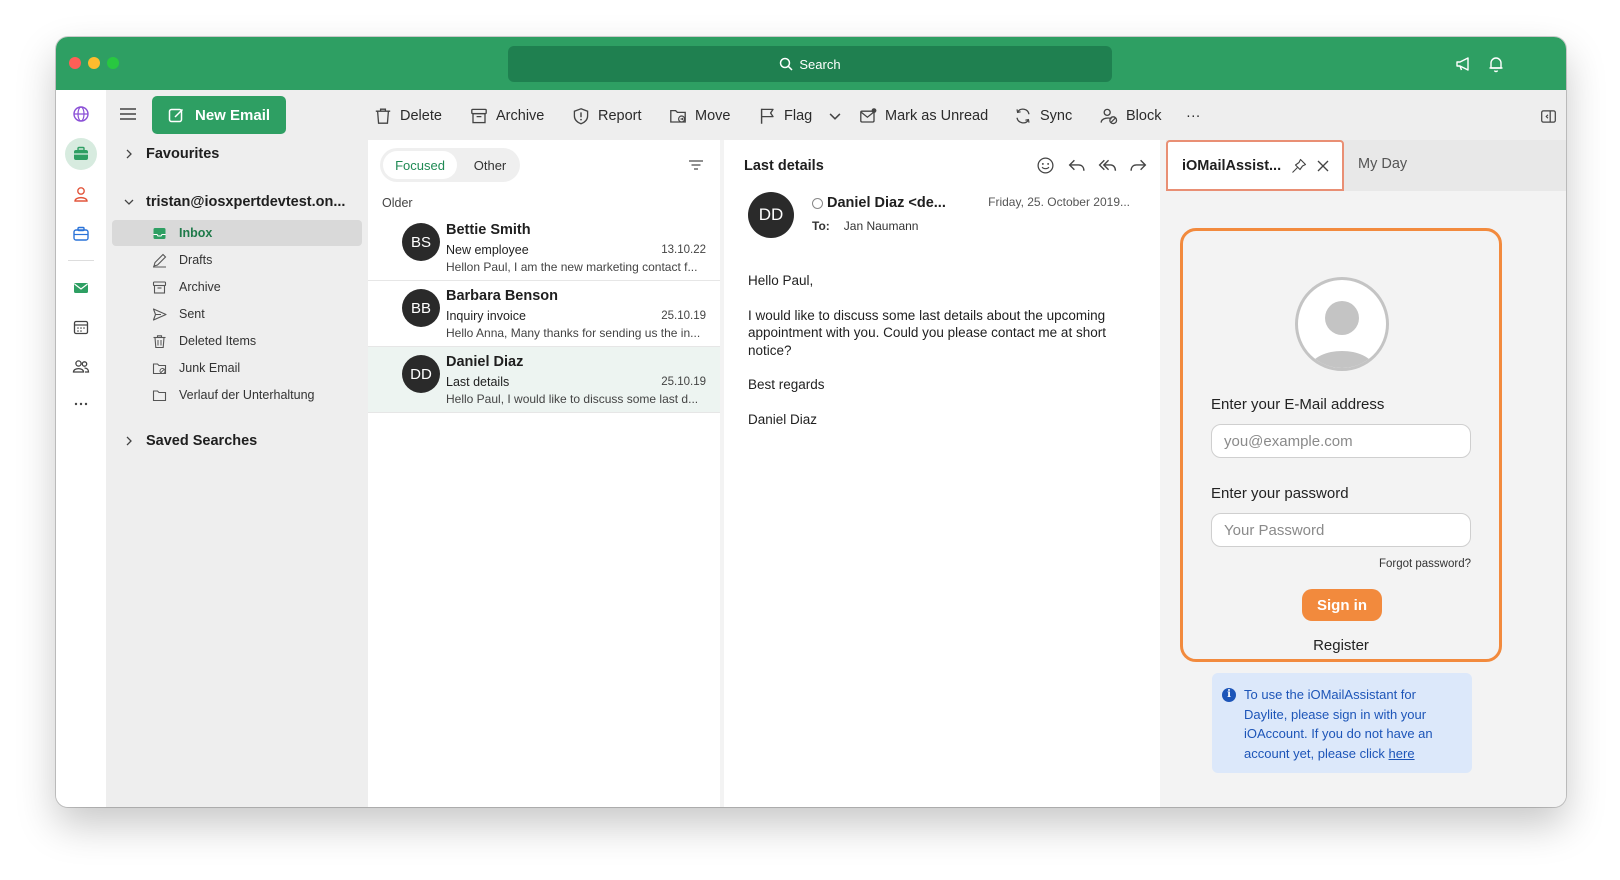 This screenshot has height=880, width=1620. I want to click on emoji-icon, so click(1045, 165).